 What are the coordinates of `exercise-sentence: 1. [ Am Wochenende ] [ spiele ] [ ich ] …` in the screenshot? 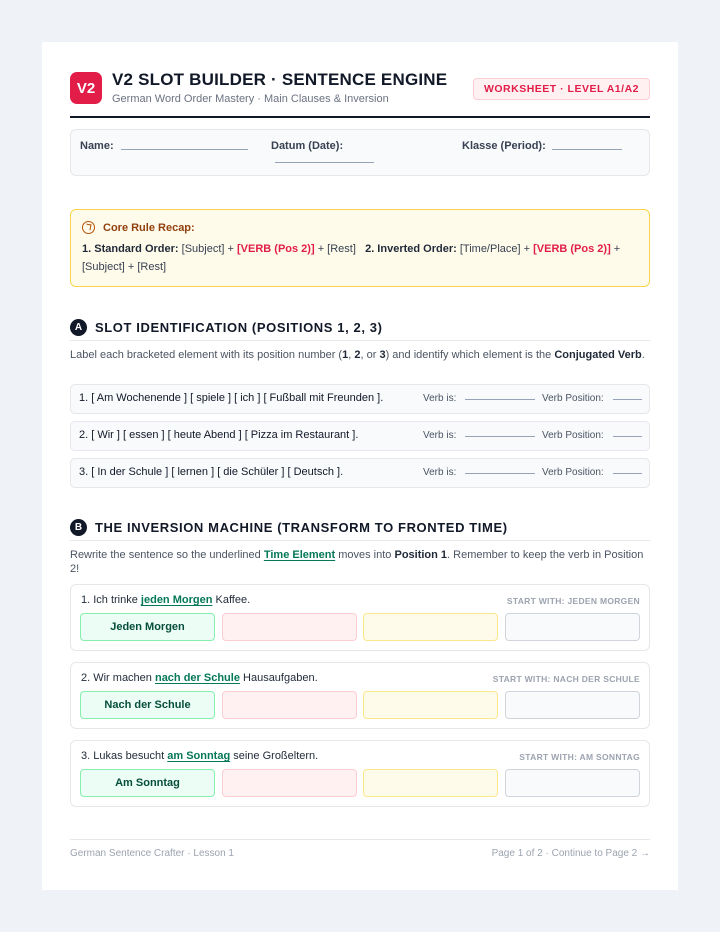 It's located at (231, 398).